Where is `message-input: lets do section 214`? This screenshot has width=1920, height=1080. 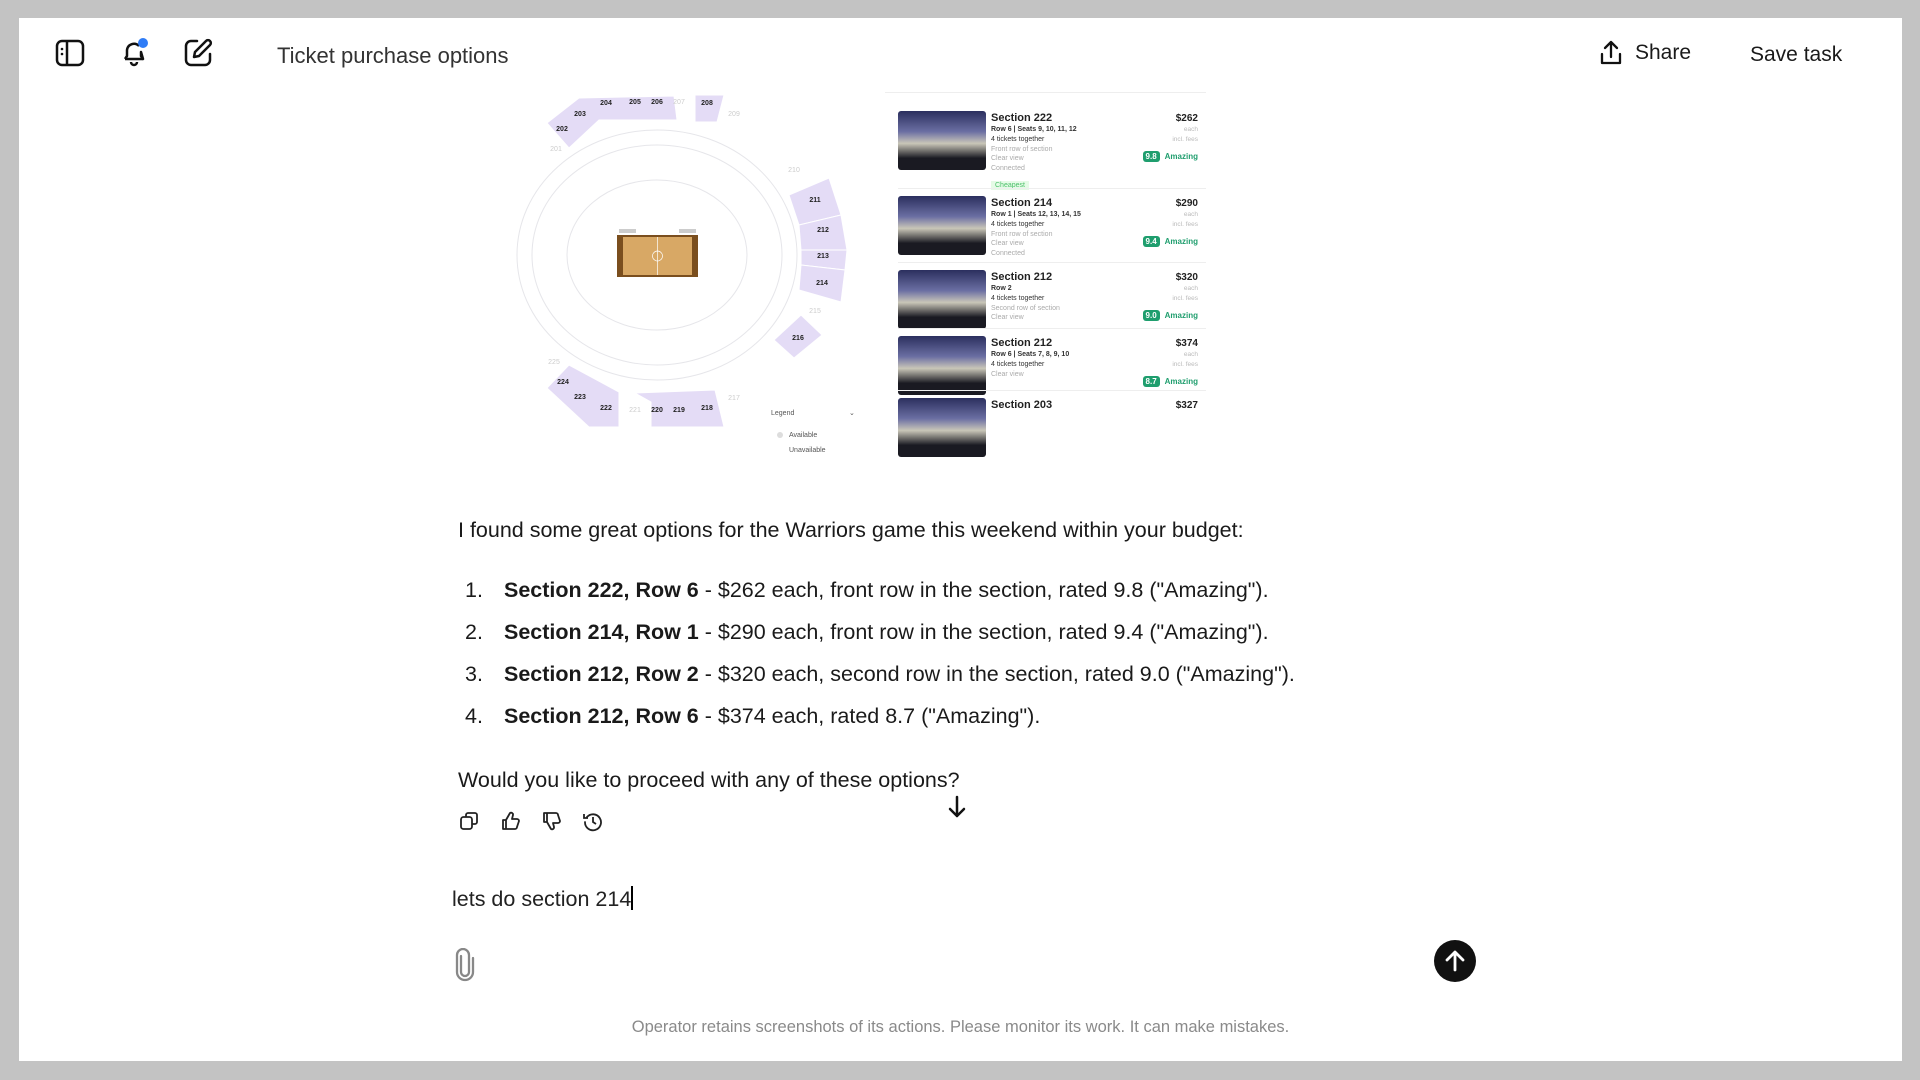 message-input: lets do section 214 is located at coordinates (542, 899).